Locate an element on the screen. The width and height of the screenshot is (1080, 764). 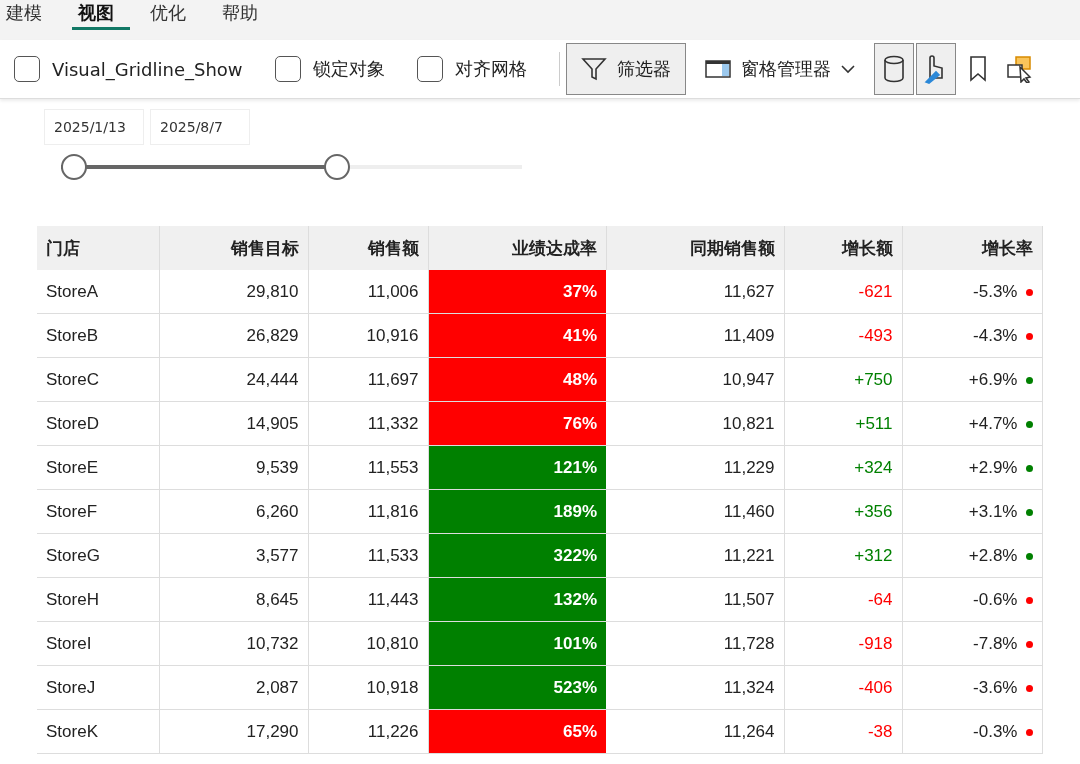
table-cell: StoreB is located at coordinates (98, 335).